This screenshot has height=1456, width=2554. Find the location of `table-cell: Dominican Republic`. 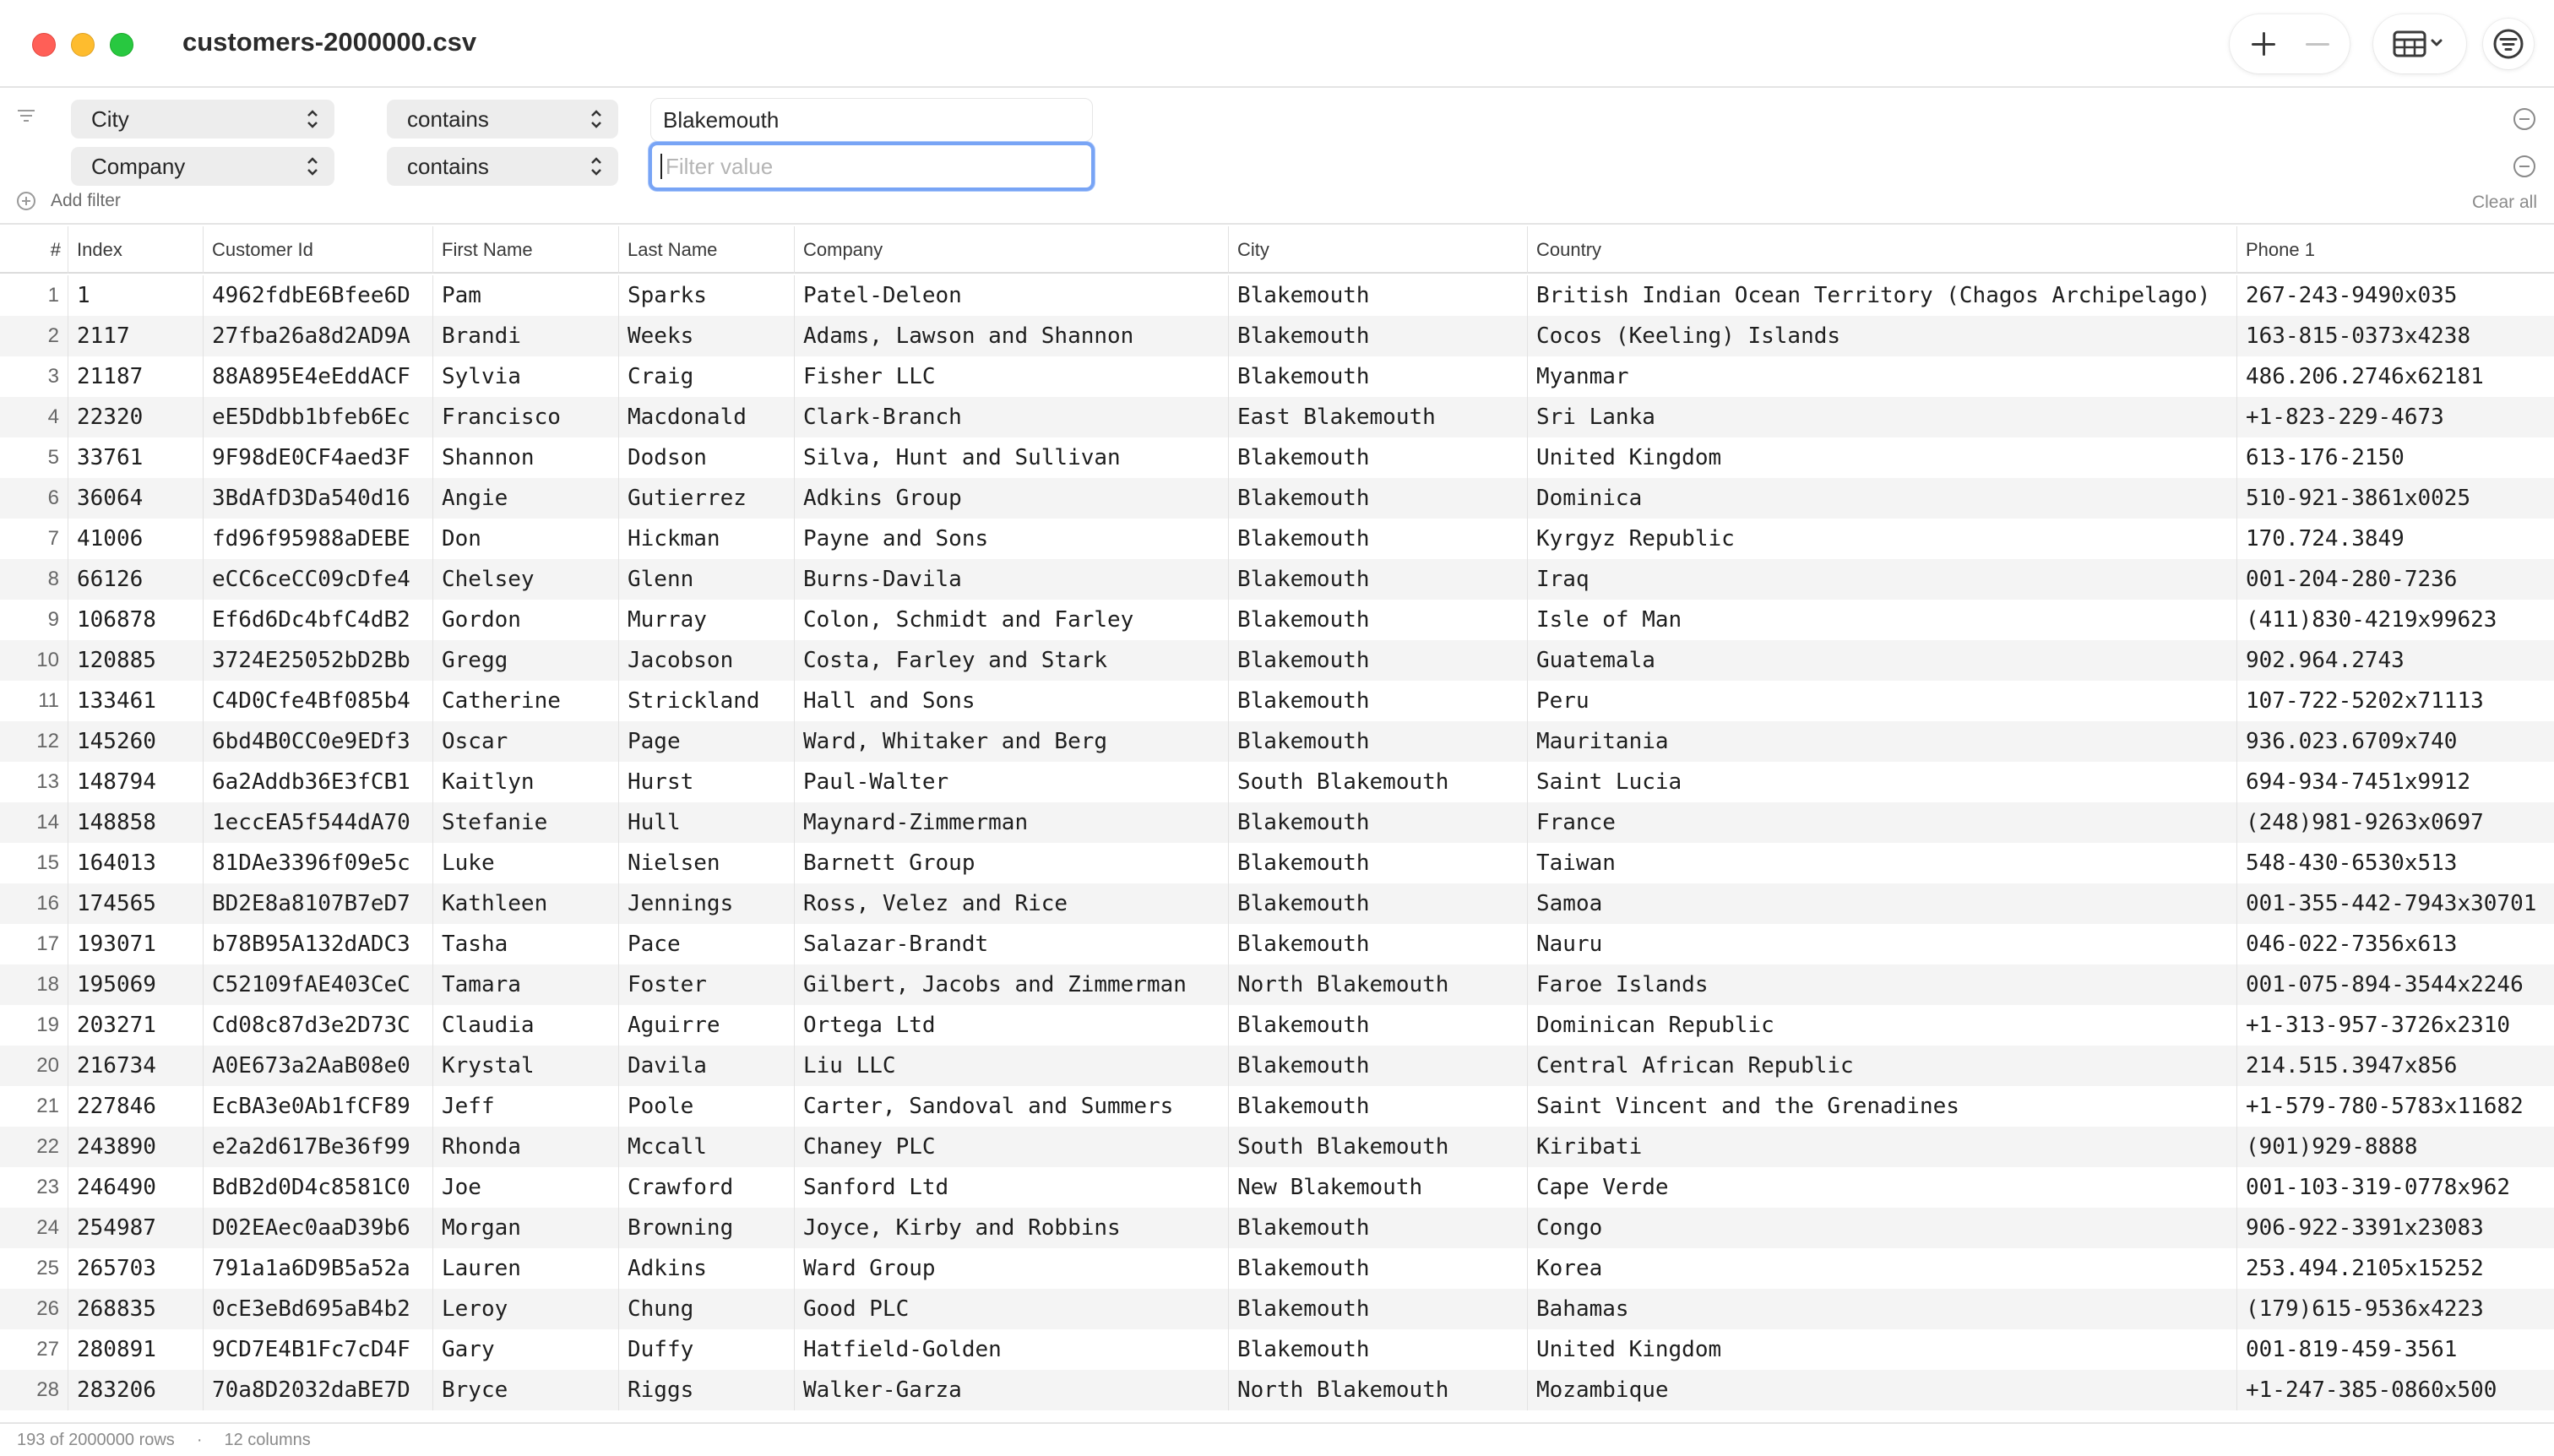

table-cell: Dominican Republic is located at coordinates (1881, 1025).